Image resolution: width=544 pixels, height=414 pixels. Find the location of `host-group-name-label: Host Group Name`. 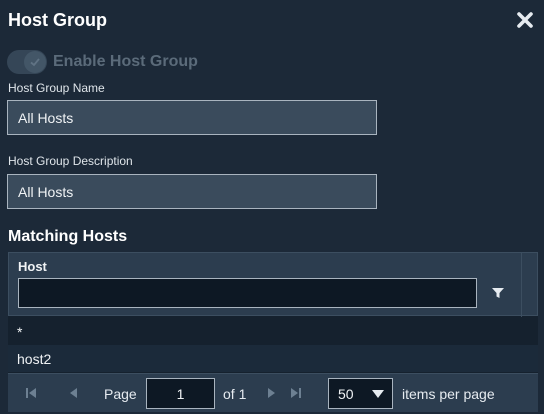

host-group-name-label: Host Group Name is located at coordinates (56, 88).